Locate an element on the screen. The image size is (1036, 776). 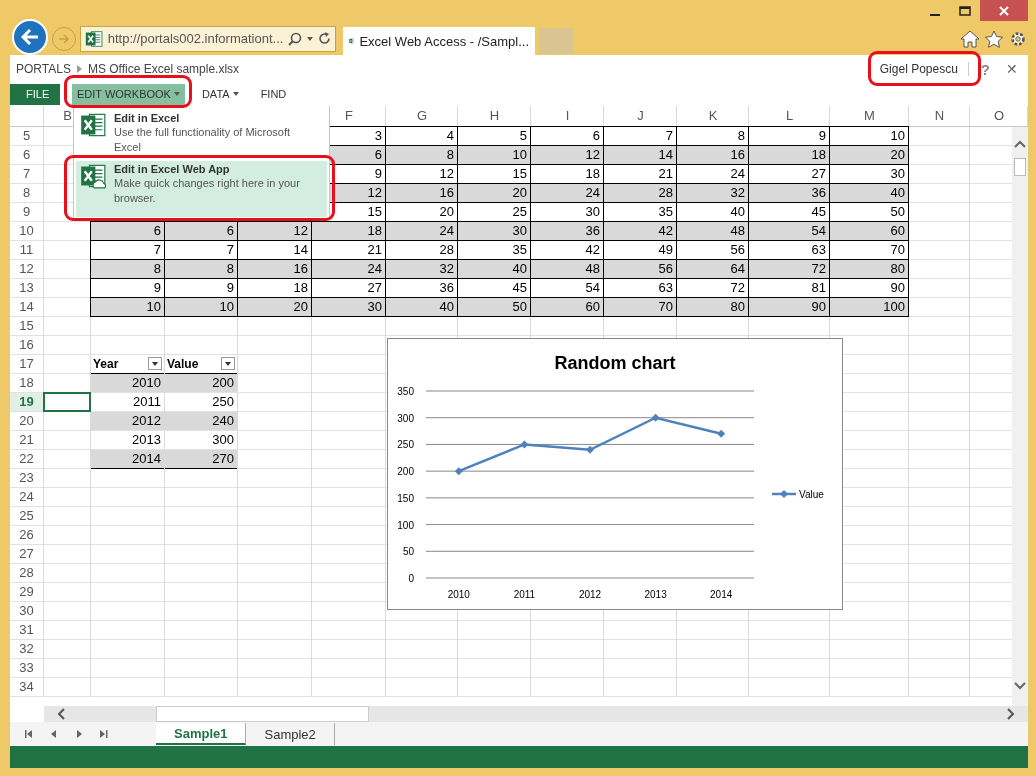
column-header: G is located at coordinates (422, 115).